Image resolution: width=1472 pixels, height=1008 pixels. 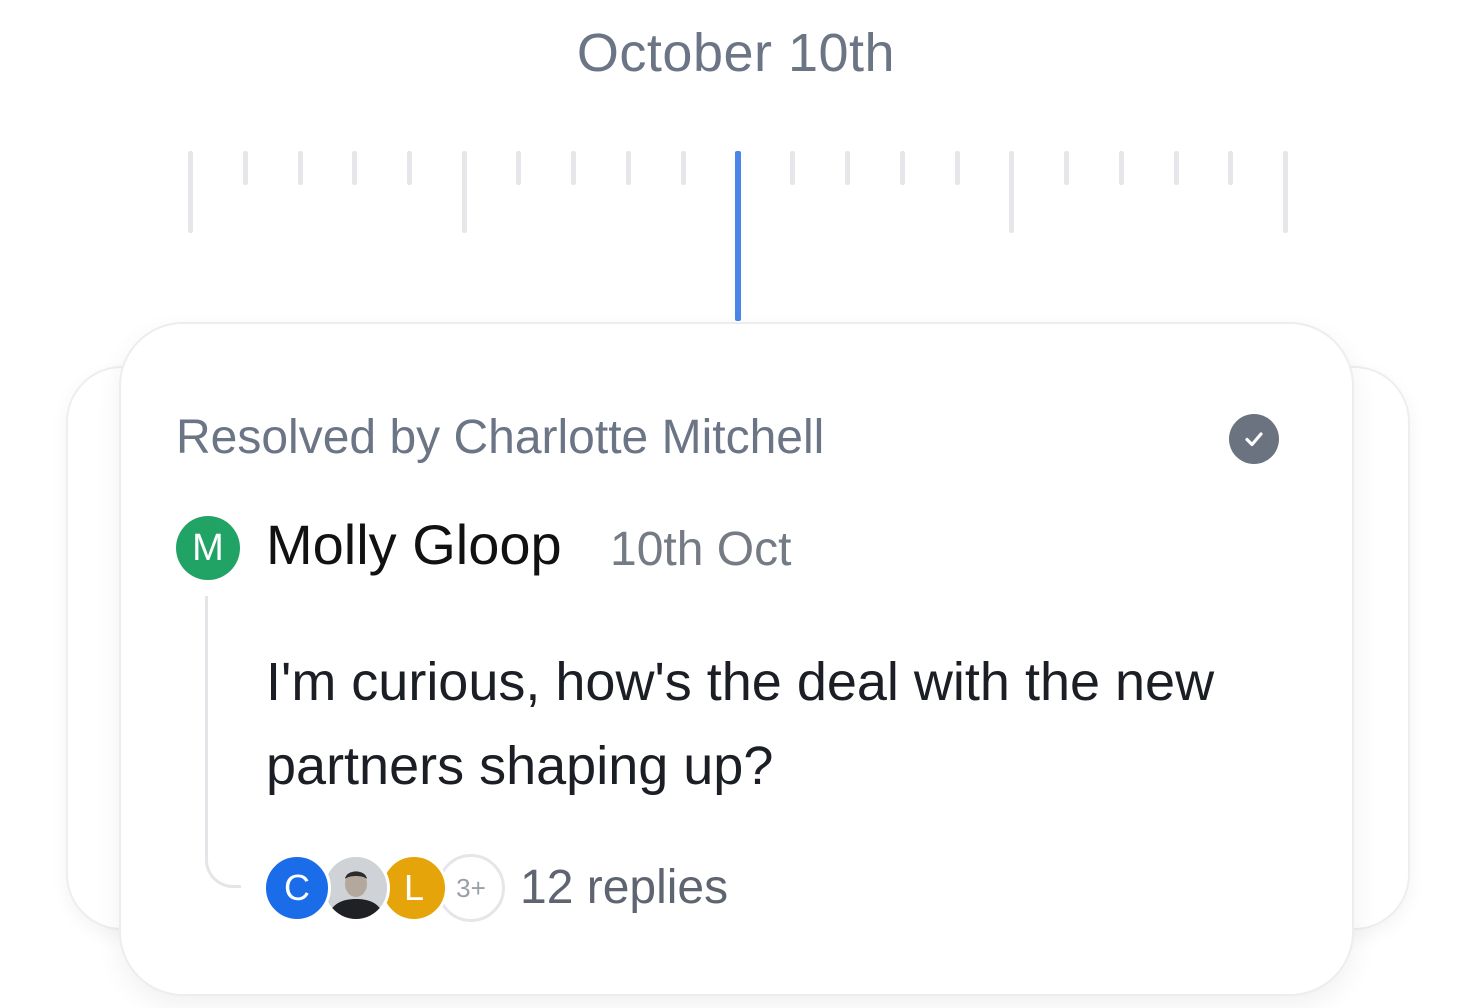 What do you see at coordinates (701, 549) in the screenshot?
I see `comment-date: 10th Oct` at bounding box center [701, 549].